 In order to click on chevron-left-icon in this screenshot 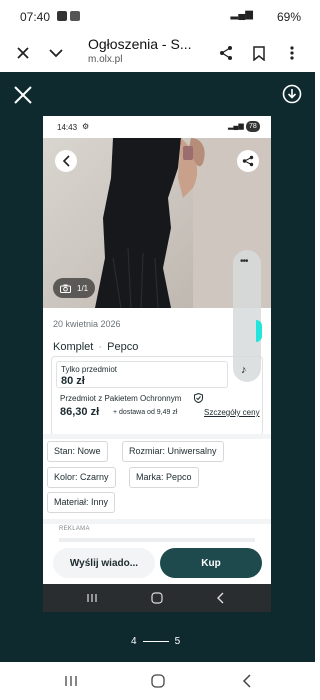, I will do `click(66, 161)`.